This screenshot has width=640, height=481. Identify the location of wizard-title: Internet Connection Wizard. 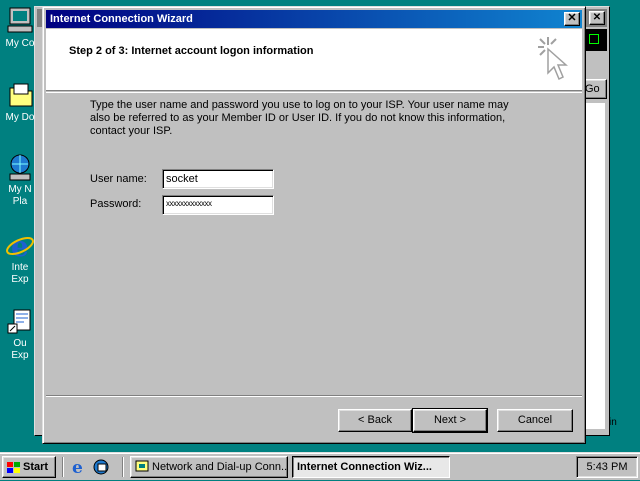
(121, 19).